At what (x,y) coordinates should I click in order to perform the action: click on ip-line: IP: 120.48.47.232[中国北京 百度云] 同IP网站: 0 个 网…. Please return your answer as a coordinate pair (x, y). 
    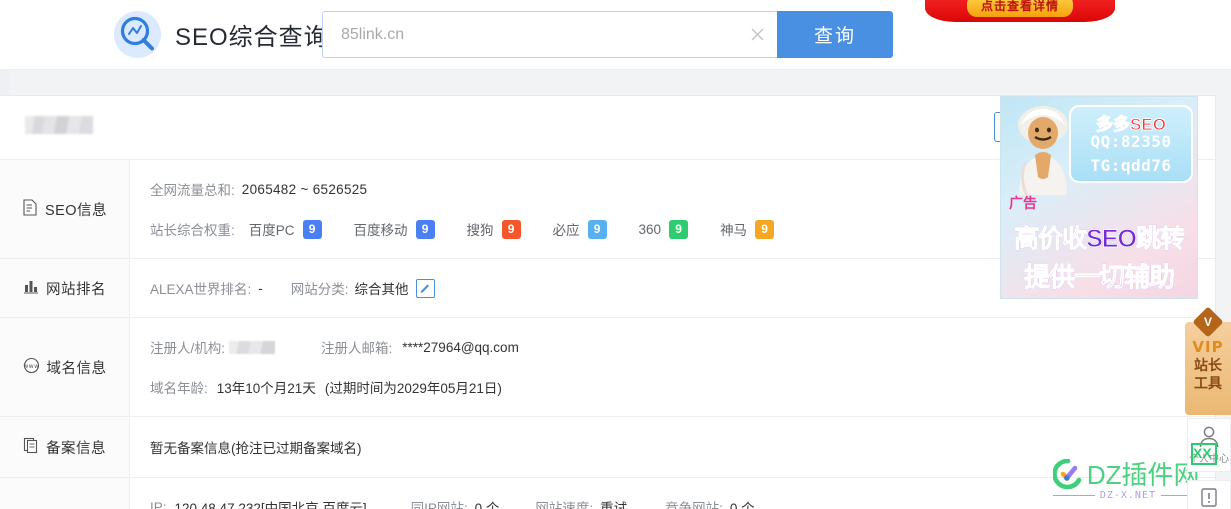
    Looking at the image, I should click on (682, 501).